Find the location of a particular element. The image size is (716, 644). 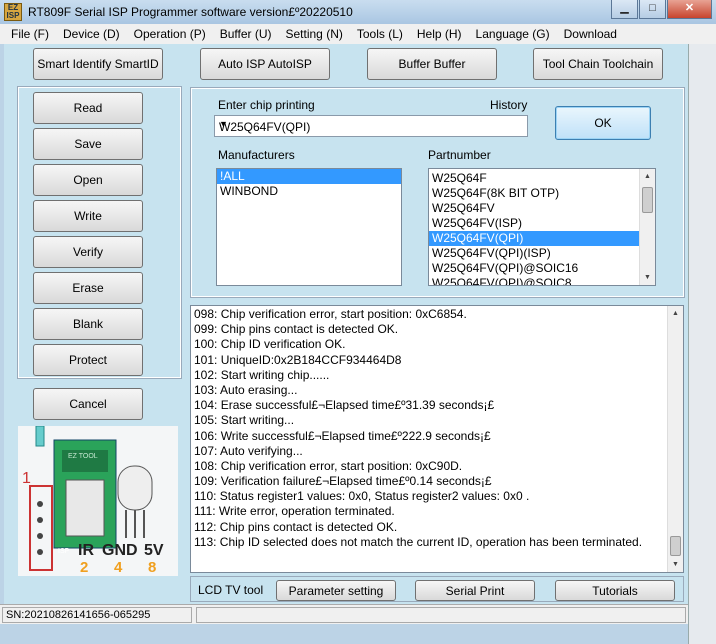

log-line: 100: Chip ID verification OK. is located at coordinates (270, 344).